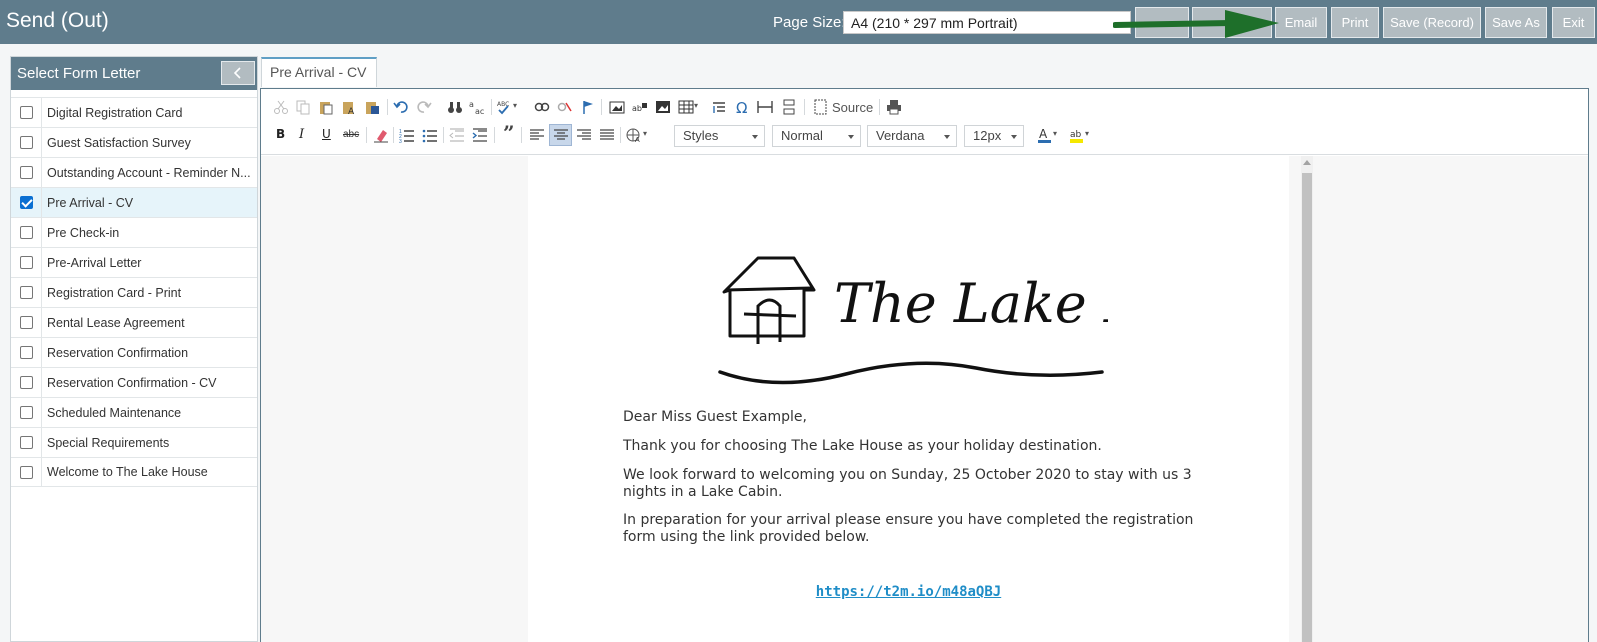 The height and width of the screenshot is (642, 1597). What do you see at coordinates (537, 135) in the screenshot?
I see `align-left-icon` at bounding box center [537, 135].